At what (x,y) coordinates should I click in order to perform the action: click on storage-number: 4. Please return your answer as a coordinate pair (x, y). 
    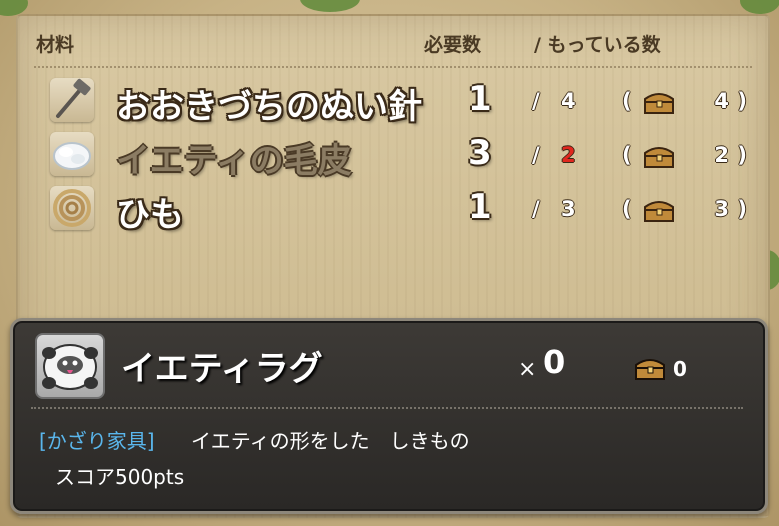
    Looking at the image, I should click on (721, 101).